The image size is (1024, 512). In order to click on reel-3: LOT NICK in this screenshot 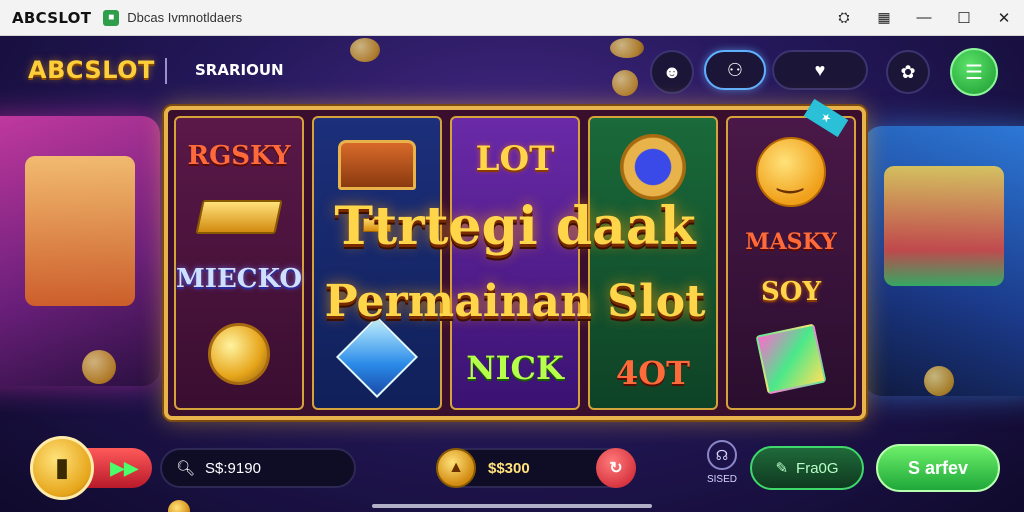, I will do `click(515, 263)`.